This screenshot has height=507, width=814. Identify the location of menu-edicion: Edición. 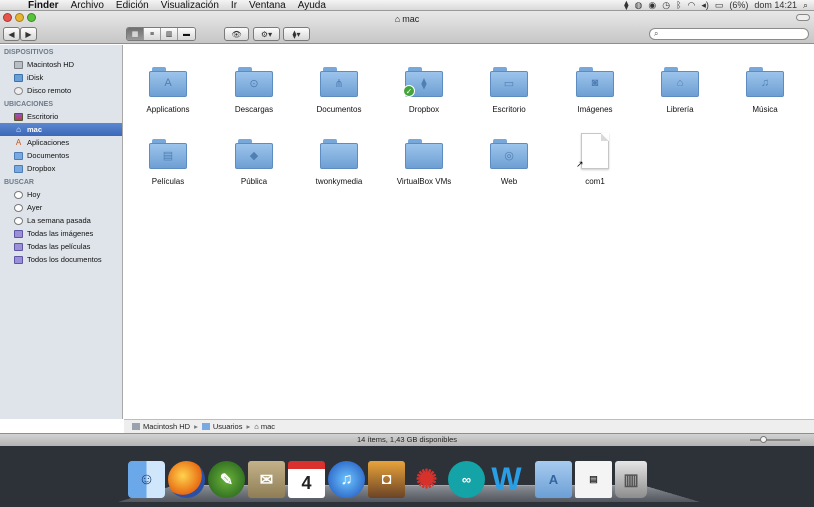
(132, 5).